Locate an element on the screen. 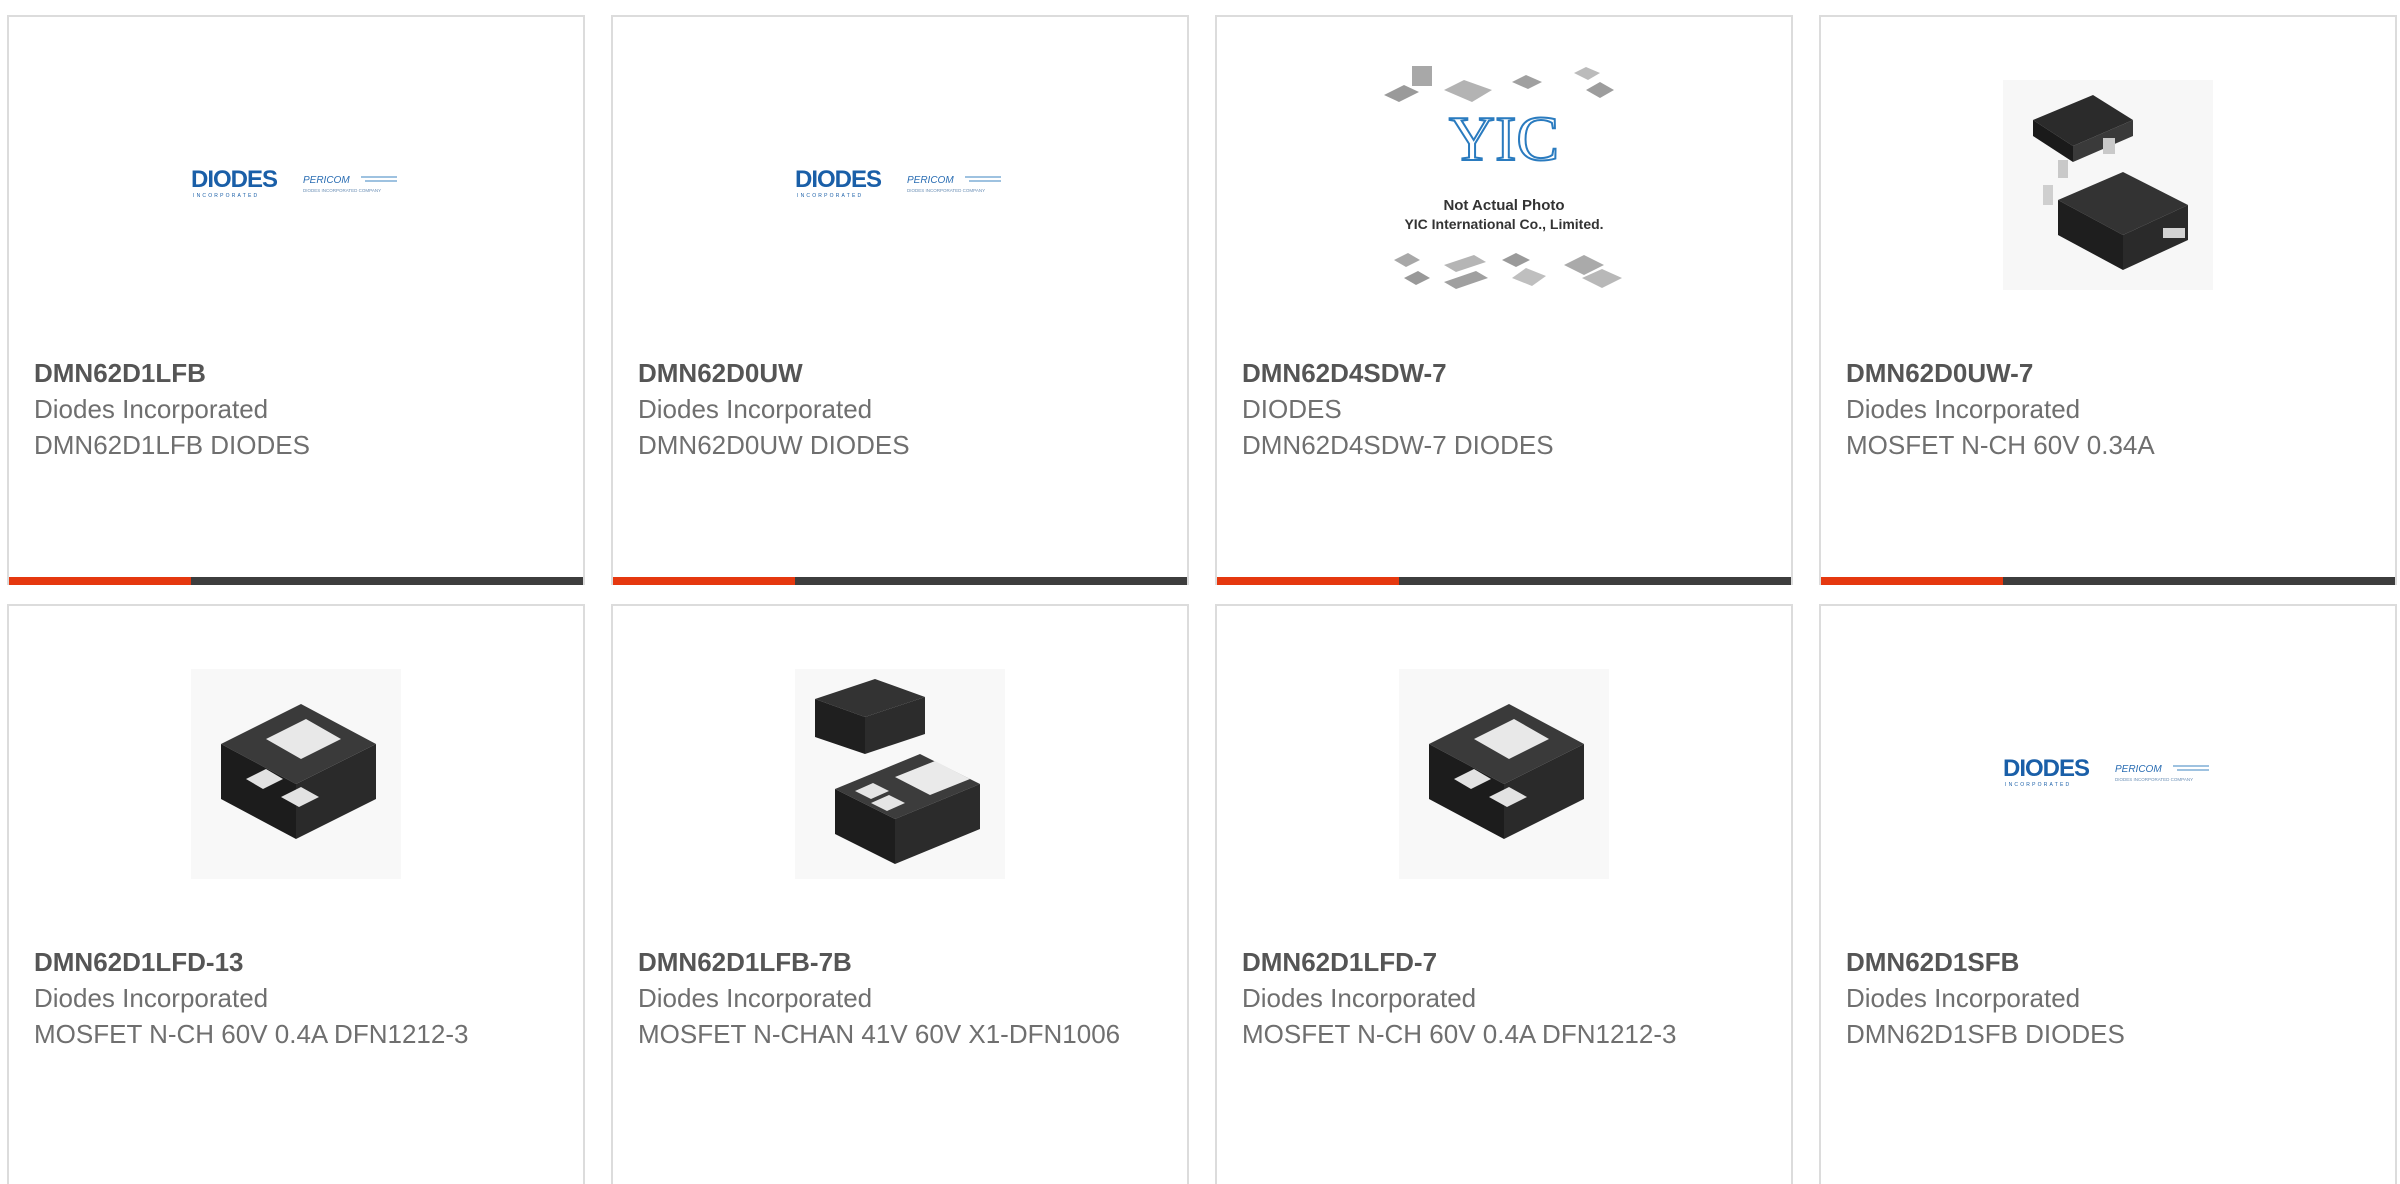 The height and width of the screenshot is (1184, 2400). svg-text: Not Actual Photo is located at coordinates (1503, 205).